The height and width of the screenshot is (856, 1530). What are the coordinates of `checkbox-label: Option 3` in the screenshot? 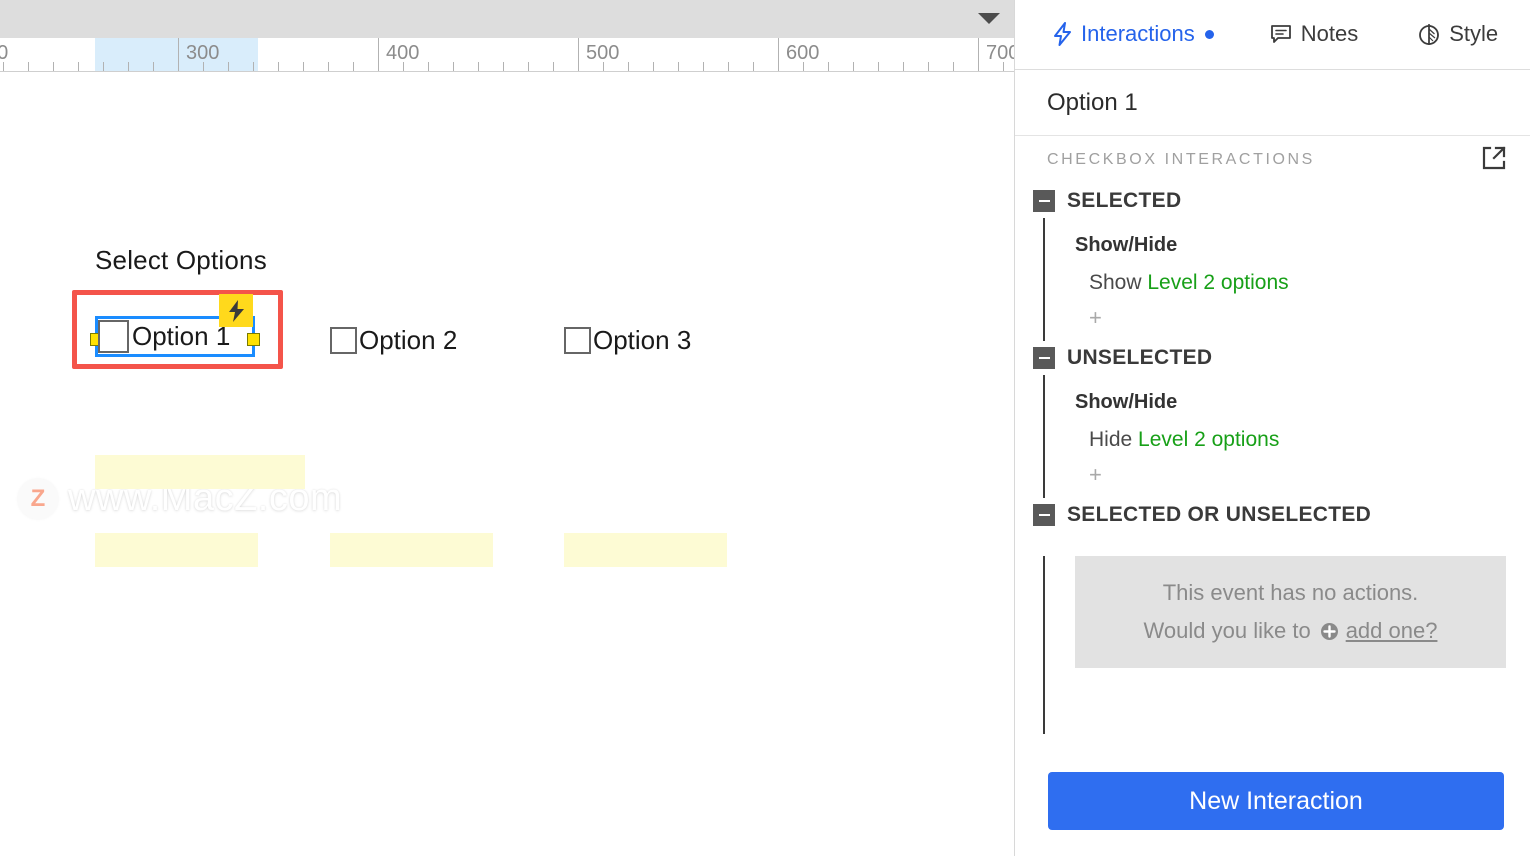 It's located at (642, 340).